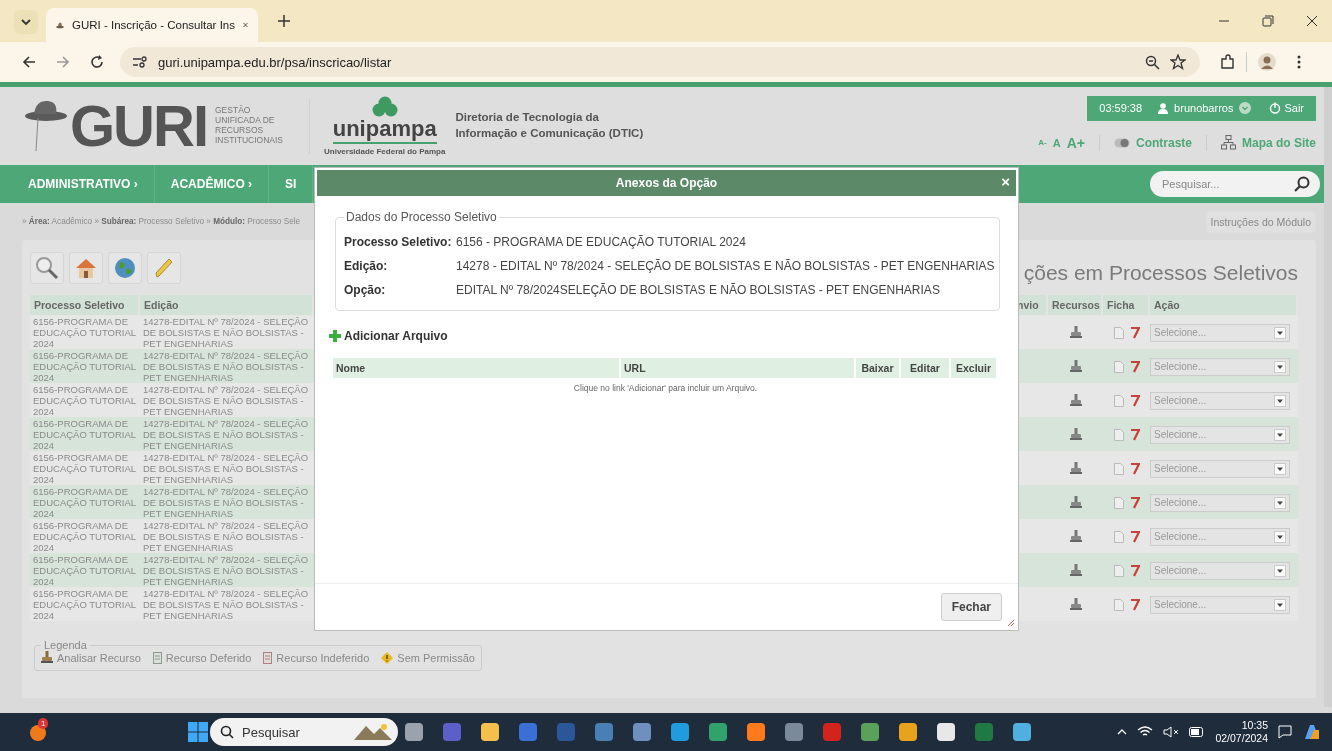  Describe the element at coordinates (1056, 142) in the screenshot. I see `font-size-link: A` at that location.